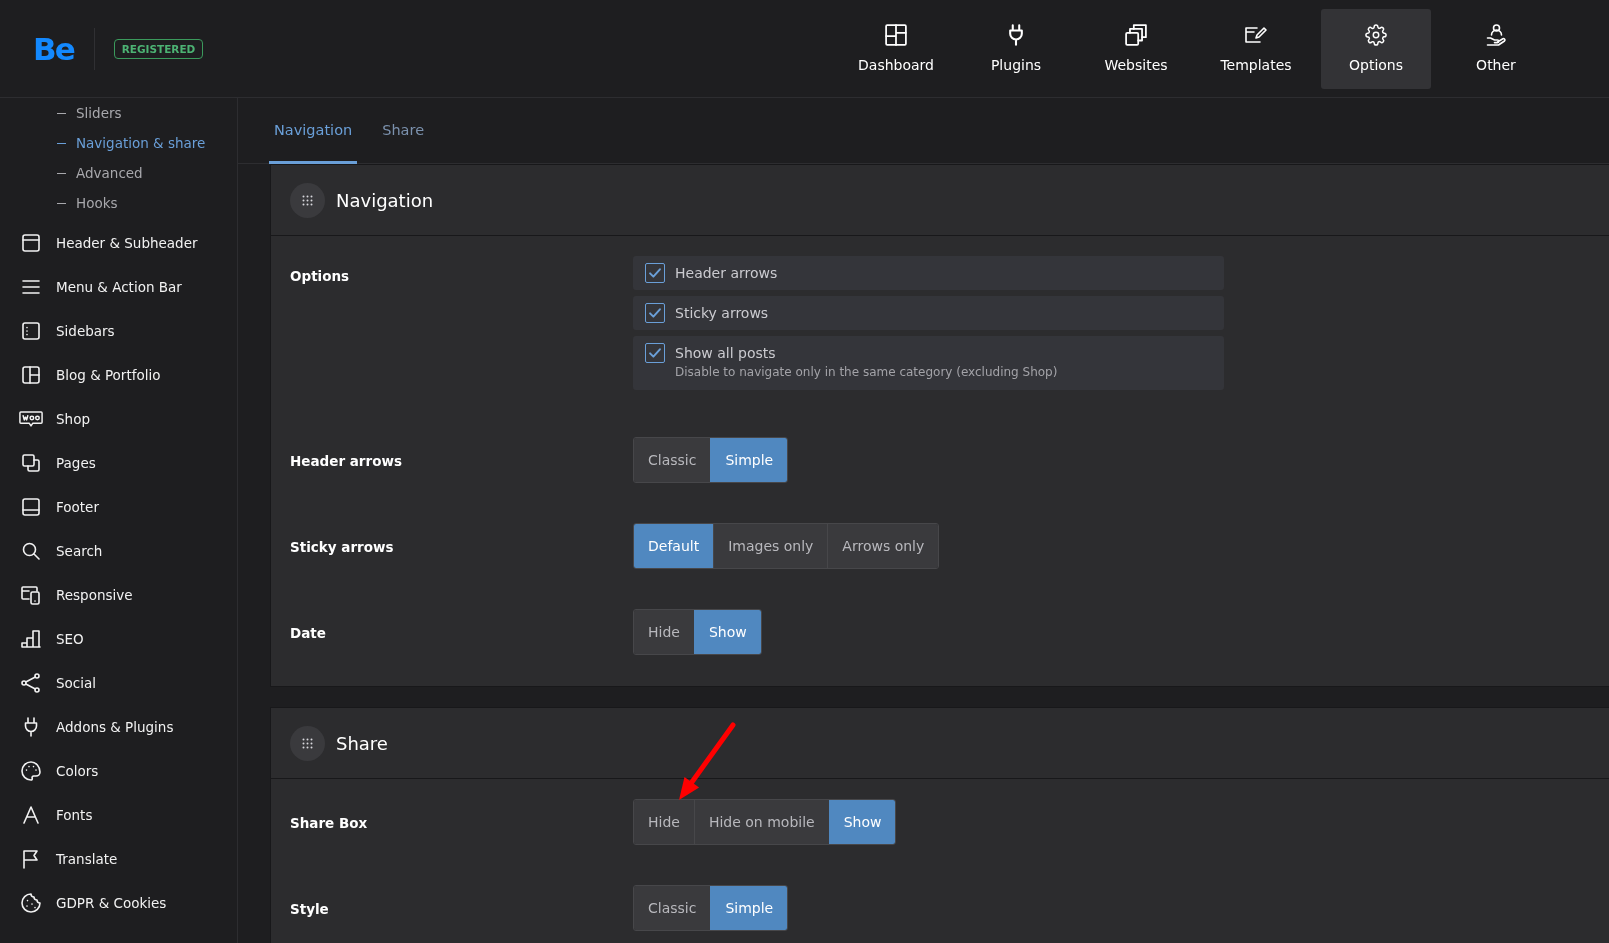 The image size is (1609, 943). Describe the element at coordinates (1256, 48) in the screenshot. I see `nav-tab: Templates` at that location.